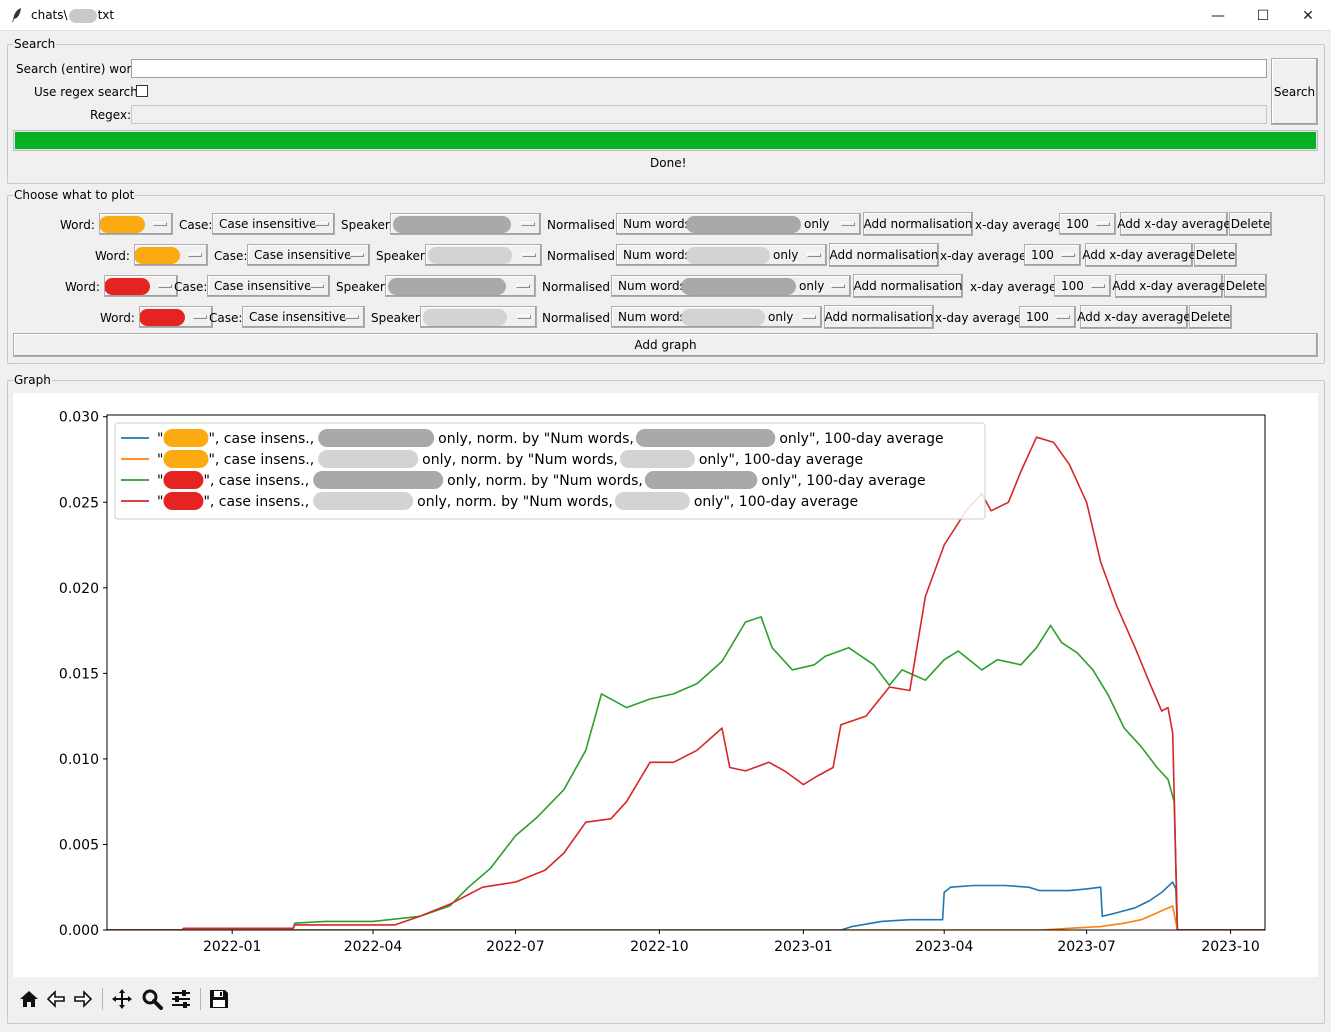 This screenshot has width=1331, height=1032. I want to click on plot-config-group-label: Choose what to plot, so click(74, 195).